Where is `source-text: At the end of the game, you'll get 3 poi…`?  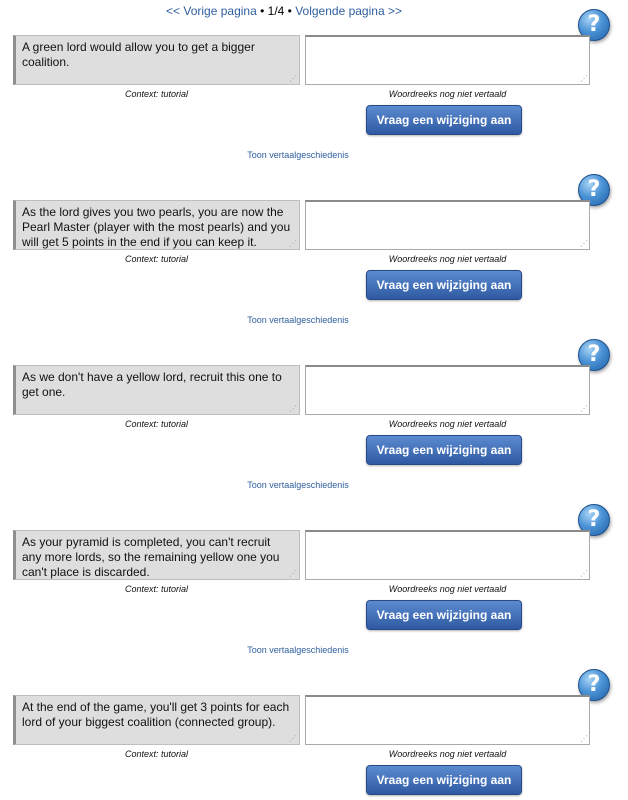
source-text: At the end of the game, you'll get 3 poi… is located at coordinates (156, 720).